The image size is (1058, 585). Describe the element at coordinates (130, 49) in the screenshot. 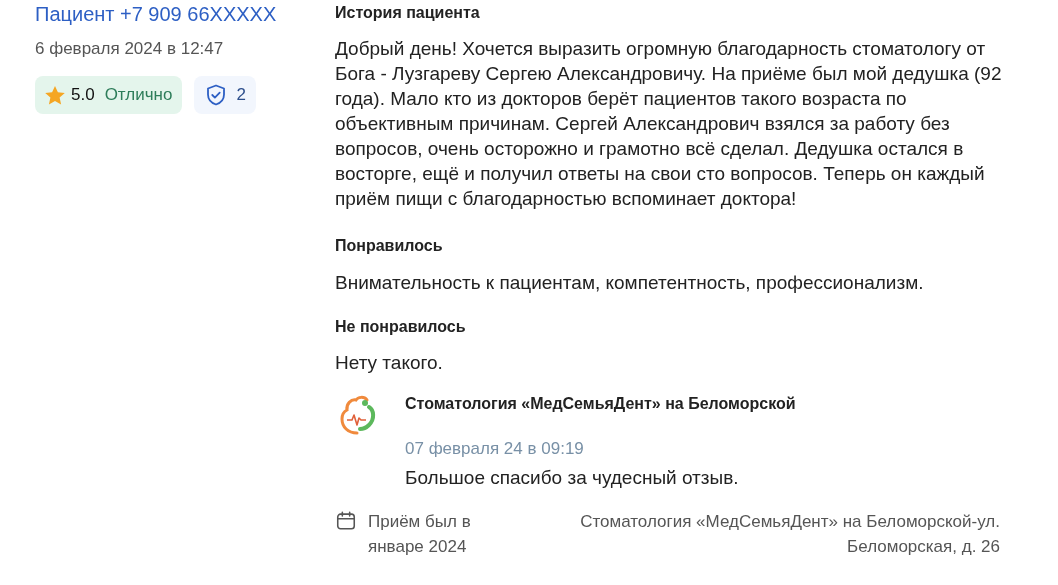

I see `review-date: 6 февраля 2024 в 12:47` at that location.